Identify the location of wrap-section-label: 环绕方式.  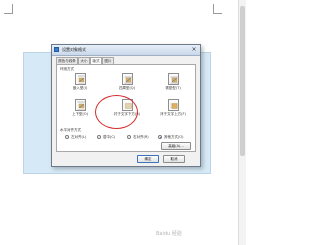
(67, 69).